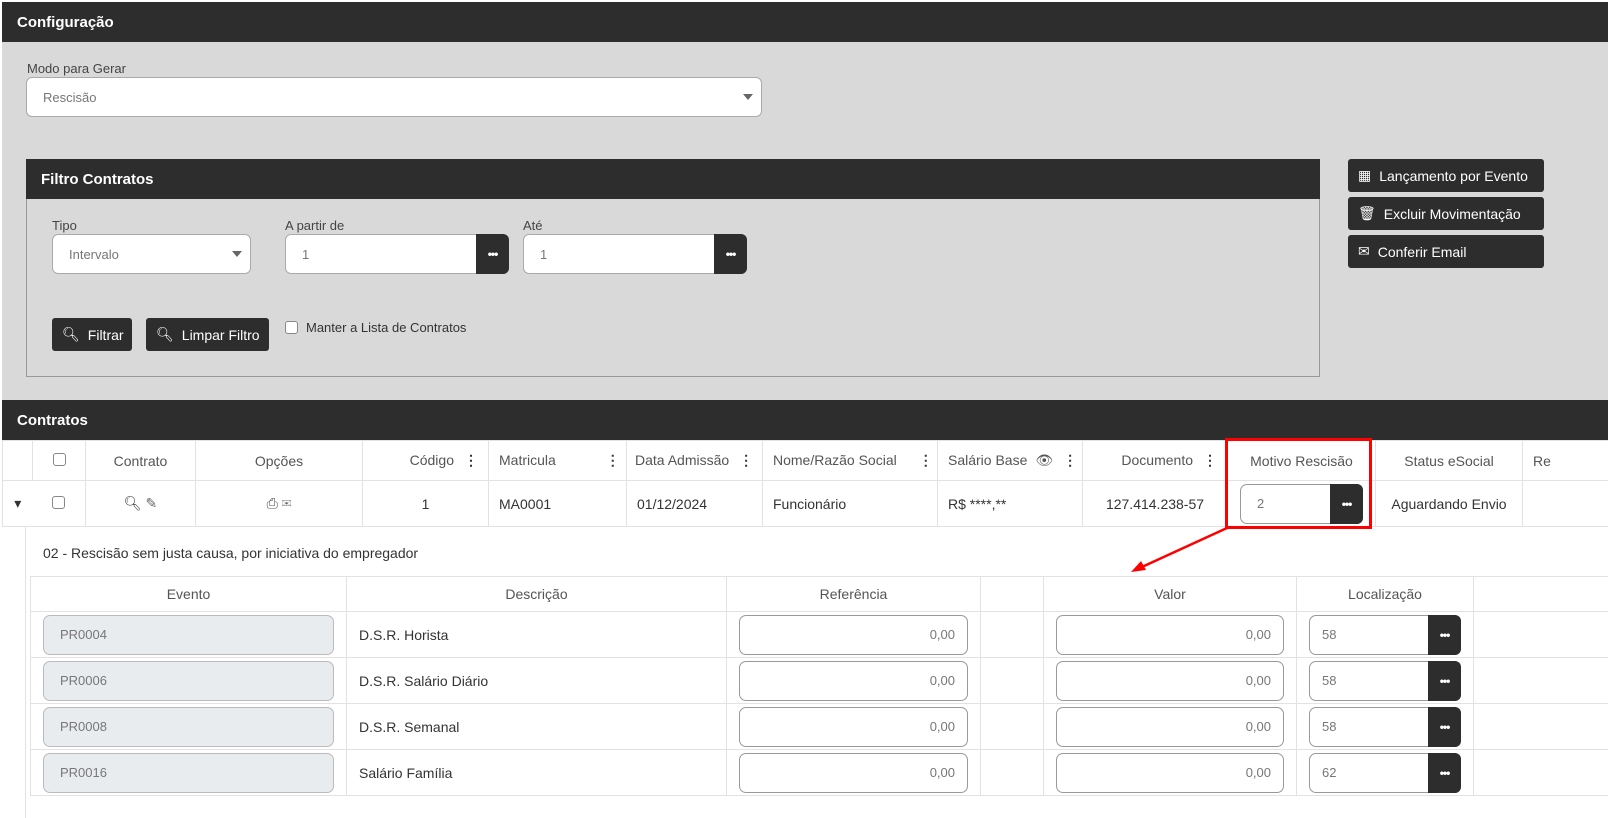  I want to click on eventos-col: Evento, so click(188, 594).